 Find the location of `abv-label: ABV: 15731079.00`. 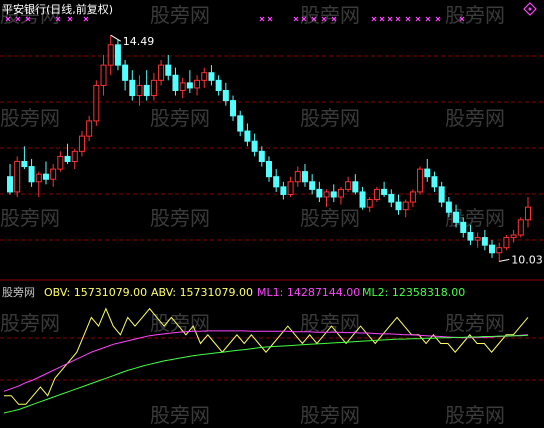

abv-label: ABV: 15731079.00 is located at coordinates (202, 292).